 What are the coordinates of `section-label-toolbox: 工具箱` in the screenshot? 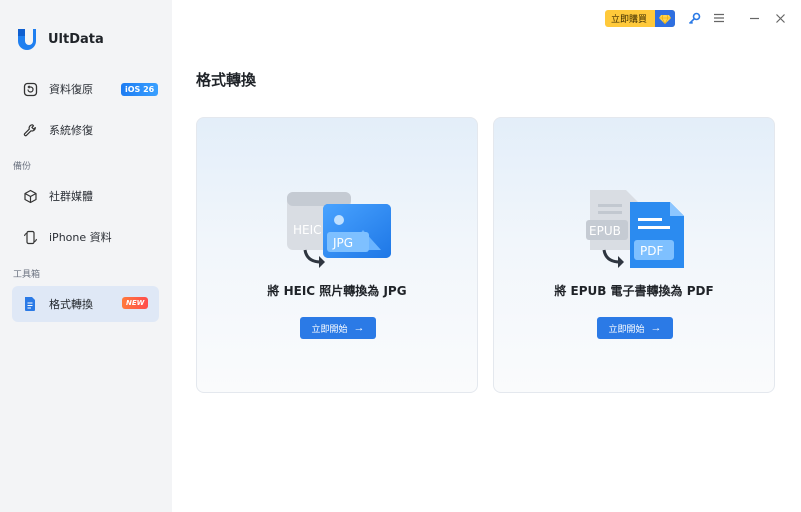 It's located at (27, 275).